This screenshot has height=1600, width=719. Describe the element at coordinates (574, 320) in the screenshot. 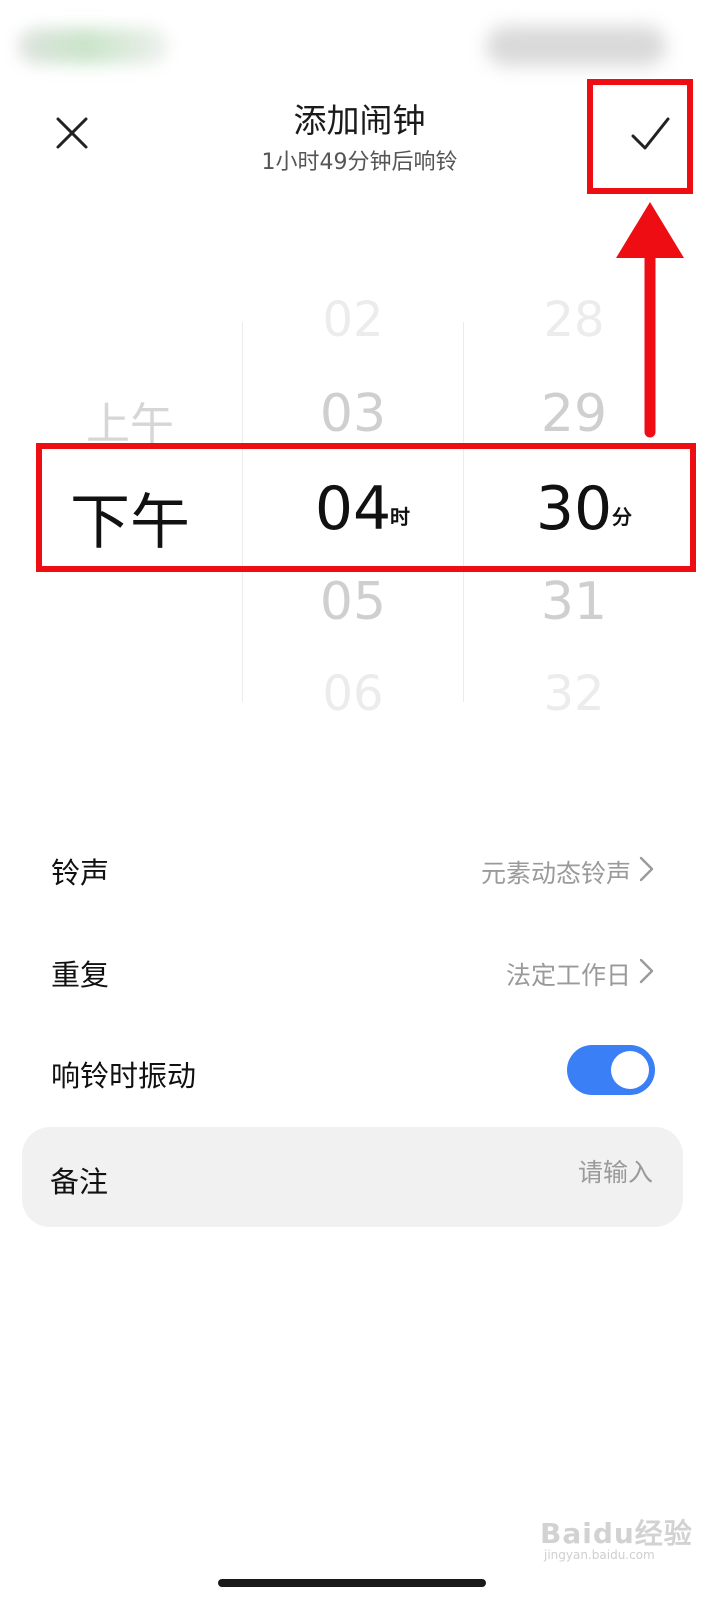

I see `picker-minute-option: 28` at that location.